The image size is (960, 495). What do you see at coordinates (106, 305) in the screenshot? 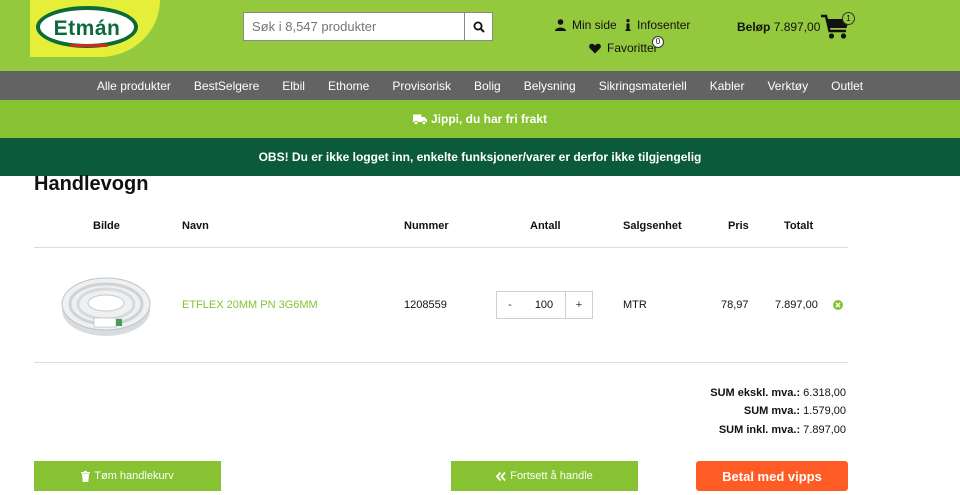
I see `product-image` at bounding box center [106, 305].